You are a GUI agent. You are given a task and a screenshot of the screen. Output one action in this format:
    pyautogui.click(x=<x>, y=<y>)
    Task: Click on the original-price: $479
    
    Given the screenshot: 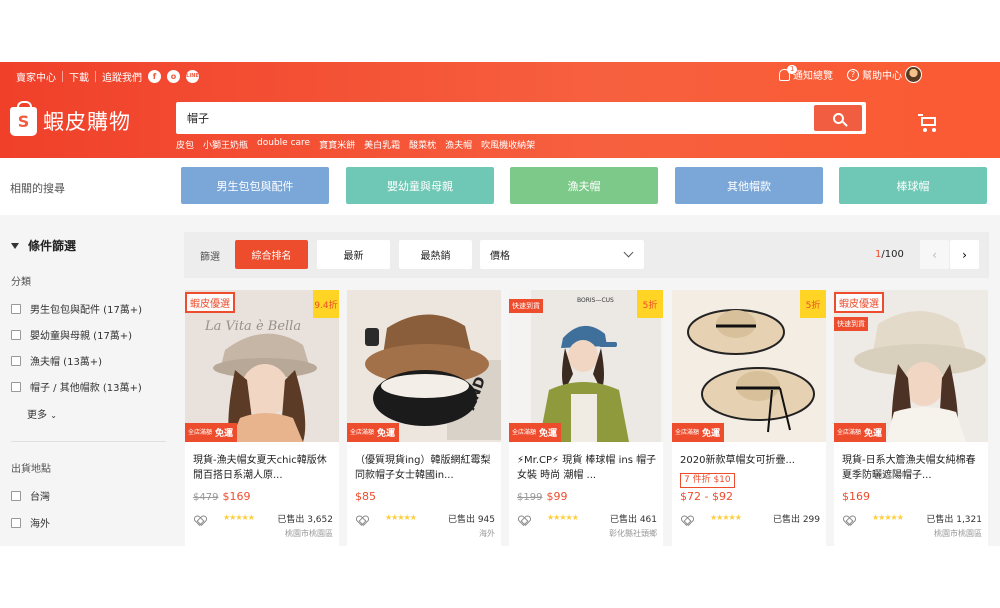 What is the action you would take?
    pyautogui.click(x=206, y=497)
    